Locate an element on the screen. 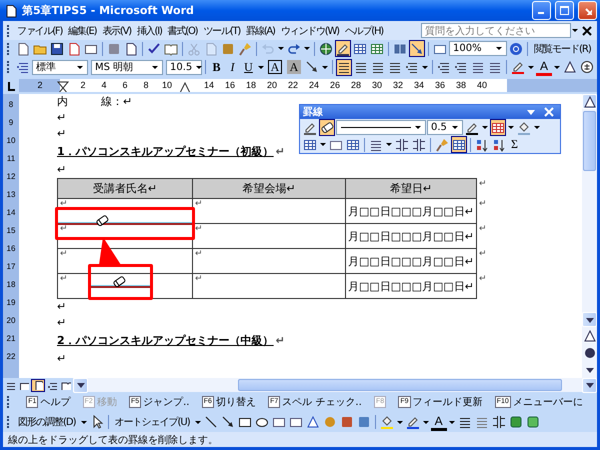 Image resolution: width=600 pixels, height=450 pixels. fill-color-icon is located at coordinates (386, 422).